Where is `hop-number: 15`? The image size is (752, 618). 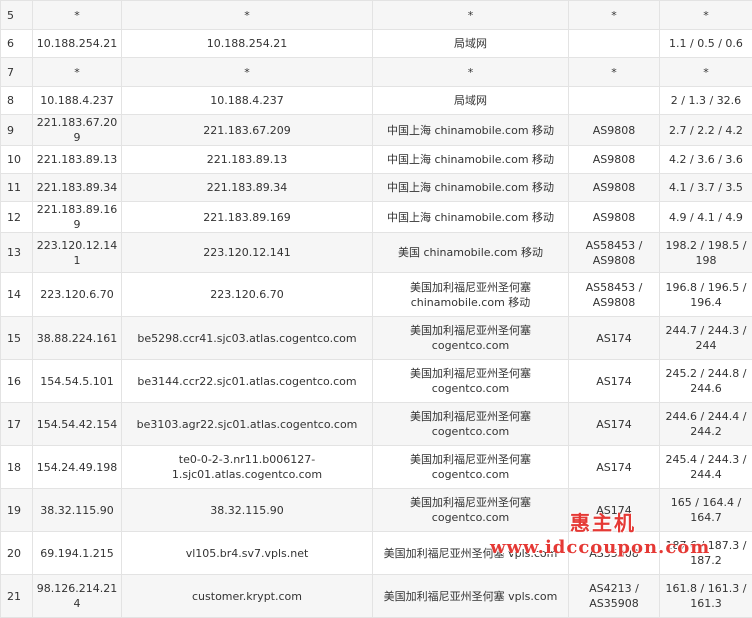
hop-number: 15 is located at coordinates (14, 338).